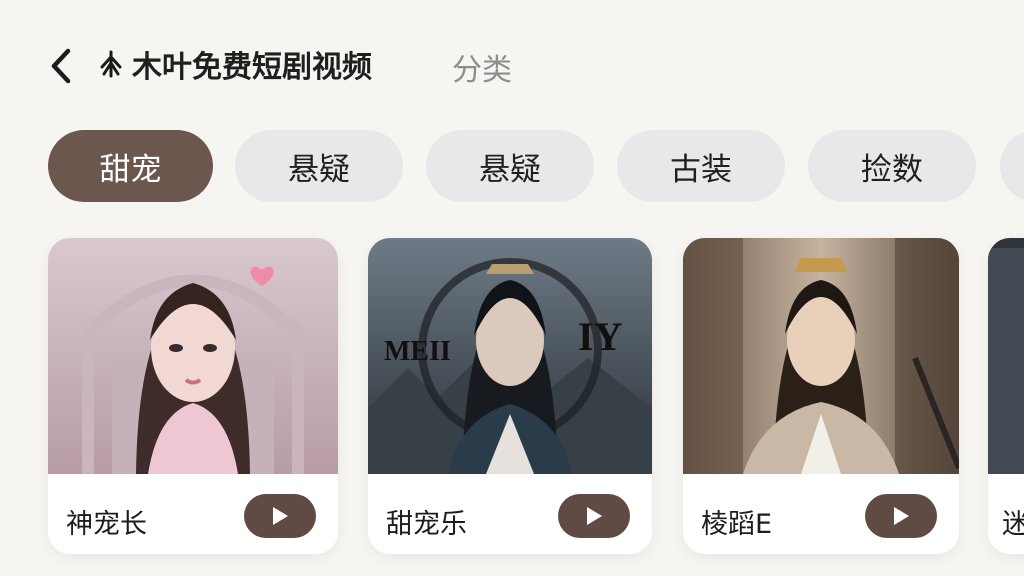  I want to click on page-title: 木叶免费短剧视频, so click(252, 67).